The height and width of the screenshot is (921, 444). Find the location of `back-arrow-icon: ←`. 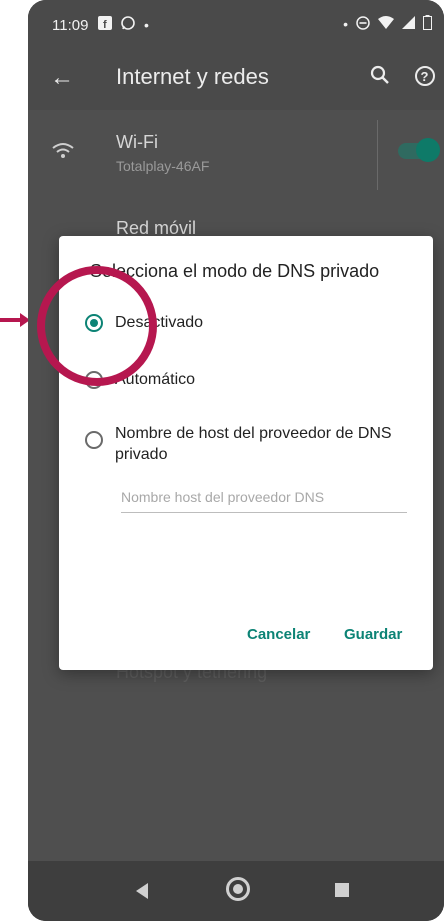

back-arrow-icon: ← is located at coordinates (62, 78).